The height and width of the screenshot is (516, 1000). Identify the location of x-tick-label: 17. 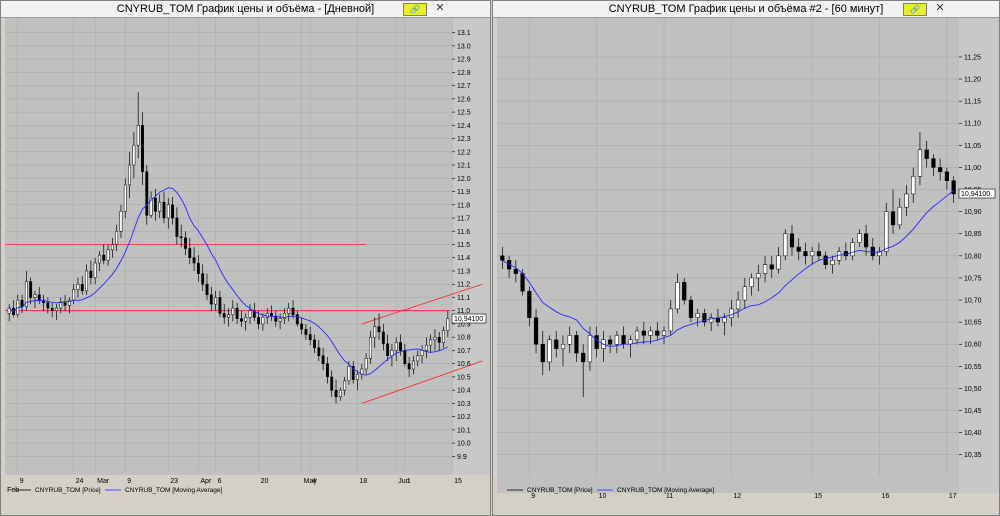
(953, 496).